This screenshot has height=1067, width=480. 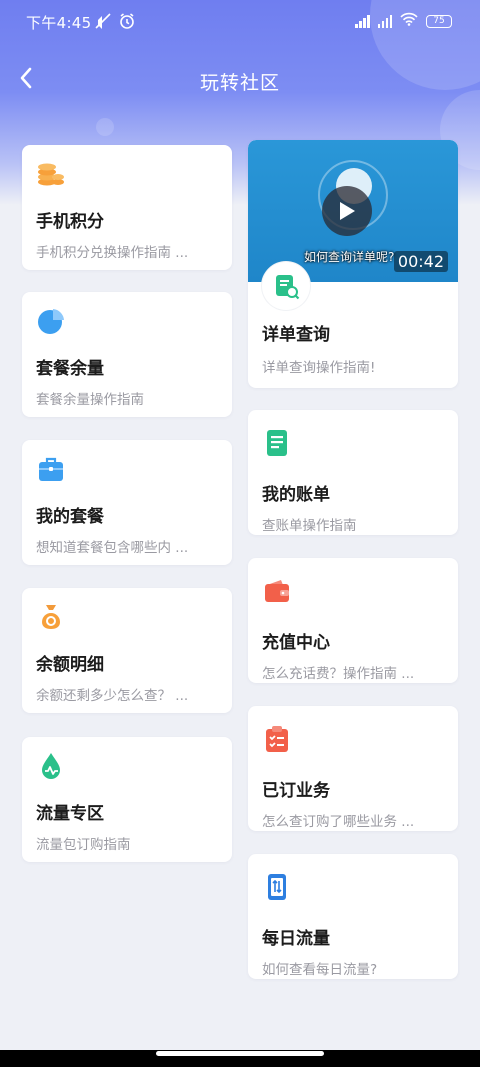 What do you see at coordinates (320, 970) in the screenshot?
I see `card-description: 如何查看每日流量?` at bounding box center [320, 970].